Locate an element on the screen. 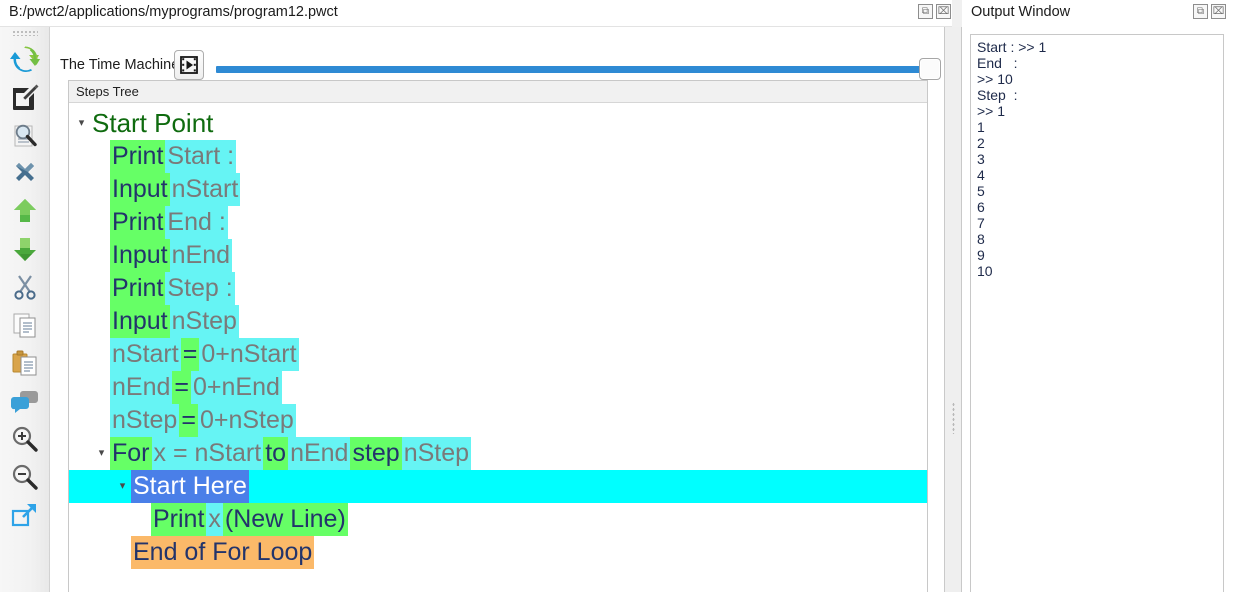 The image size is (1233, 592). time-machine-slider is located at coordinates (578, 69).